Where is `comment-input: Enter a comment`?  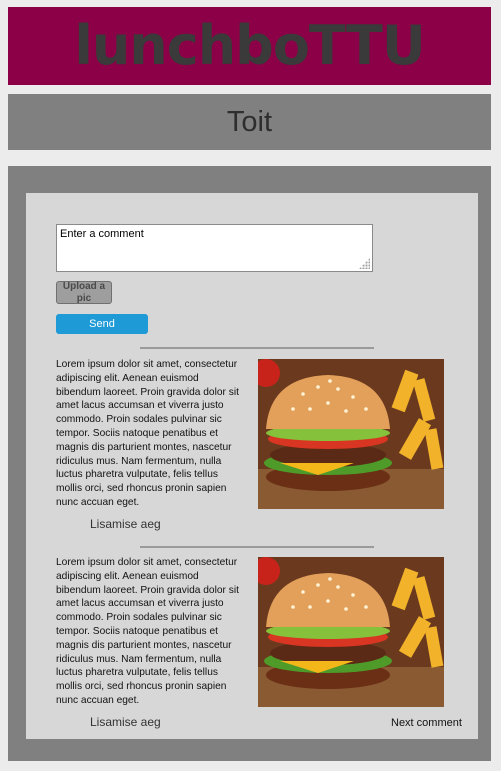 comment-input: Enter a comment is located at coordinates (214, 248).